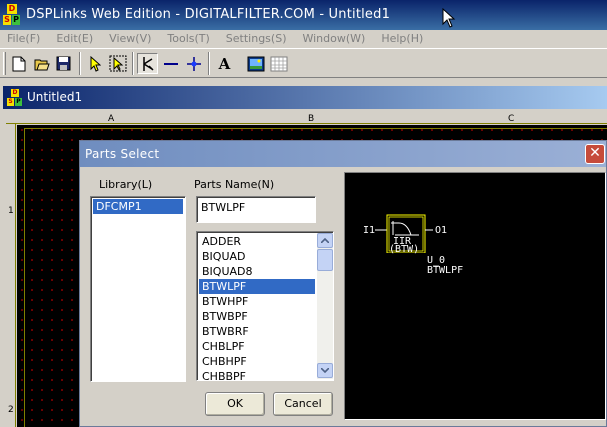 The width and height of the screenshot is (607, 427). I want to click on parts-name-field: BTWLPF, so click(256, 209).